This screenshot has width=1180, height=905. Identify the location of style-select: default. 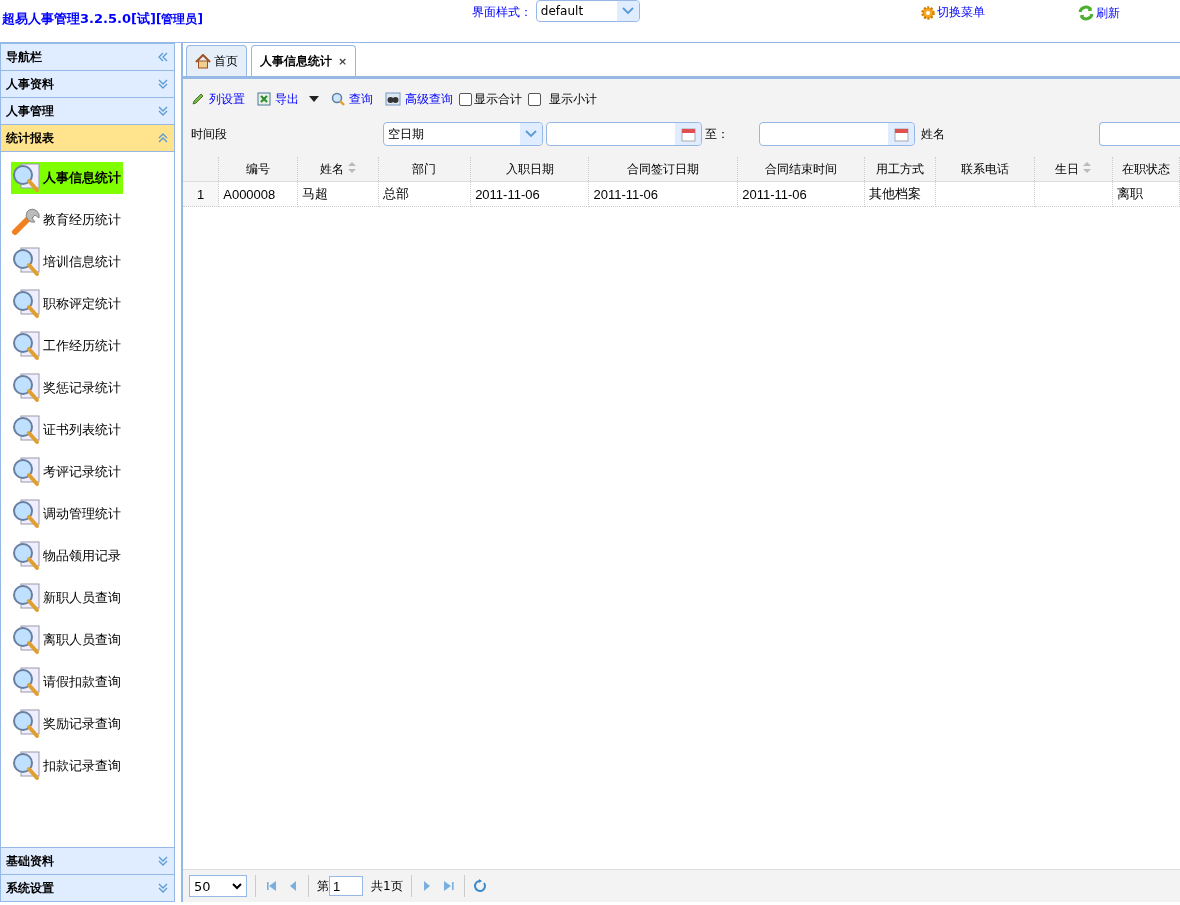
(587, 11).